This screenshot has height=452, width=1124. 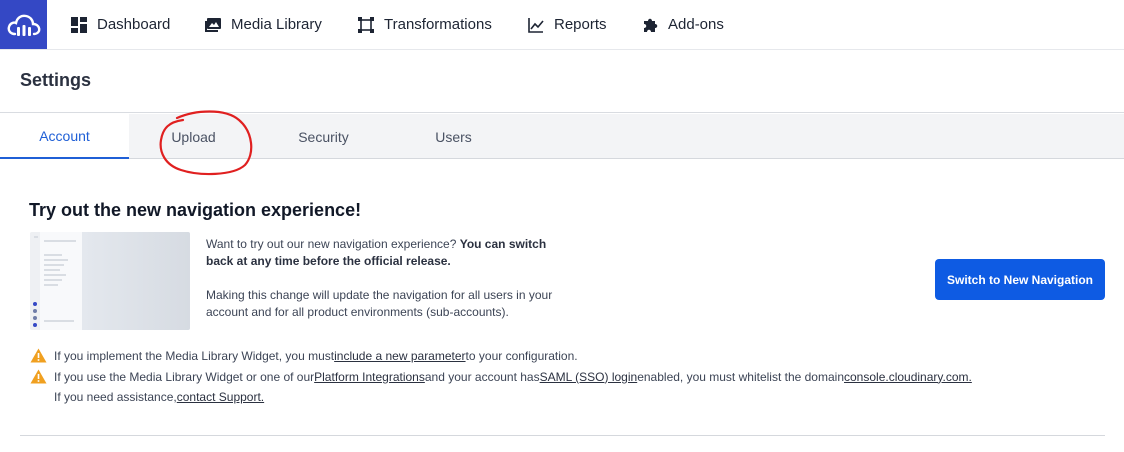 I want to click on nav-transformations-label: Transformations, so click(x=438, y=24).